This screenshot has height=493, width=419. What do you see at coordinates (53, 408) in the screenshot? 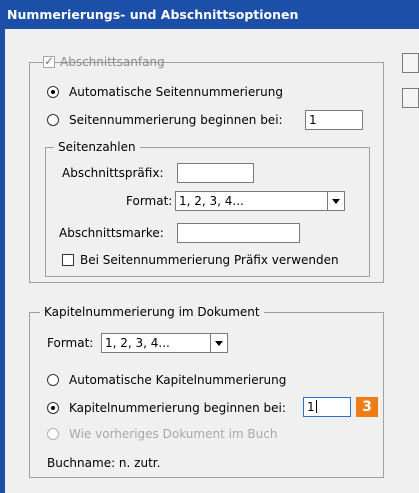
I see `start-chapter-numbering-radio` at bounding box center [53, 408].